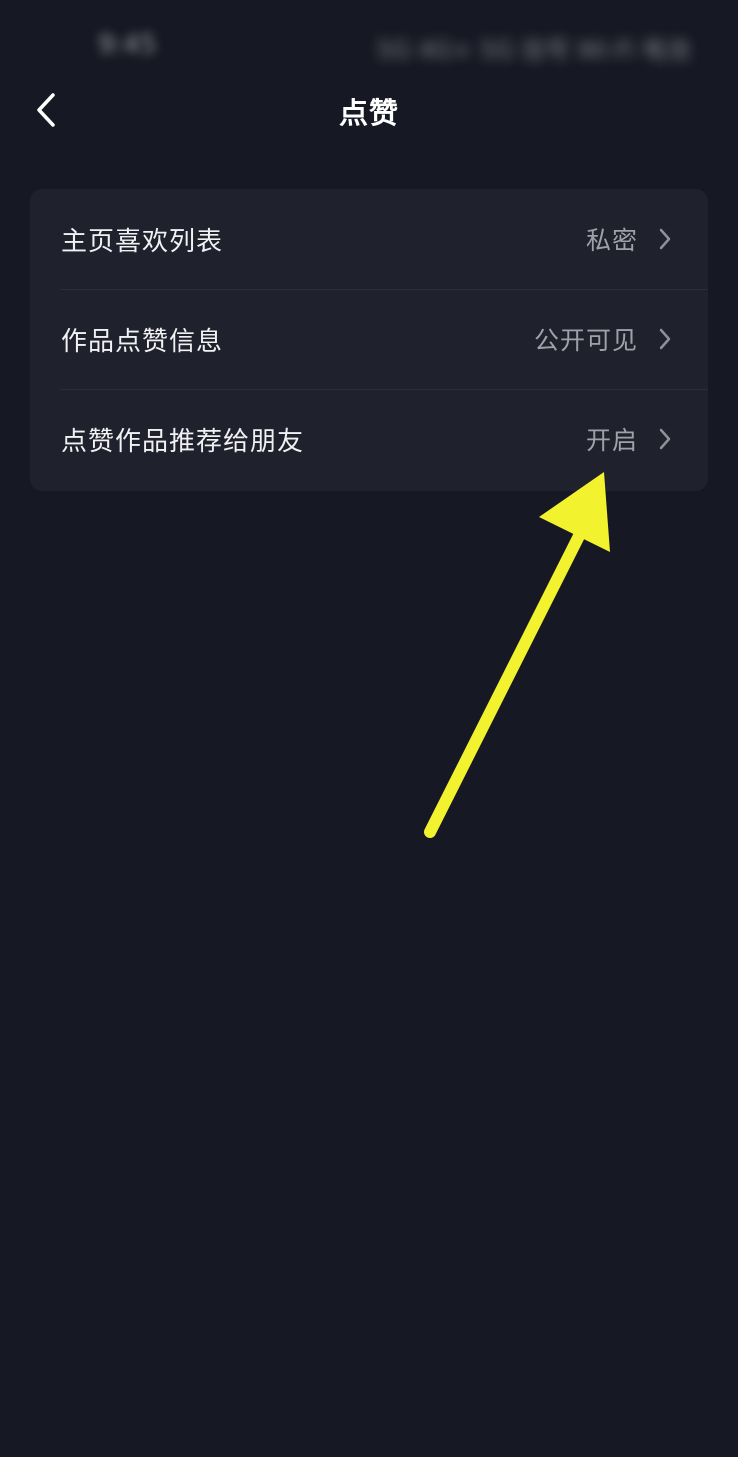  Describe the element at coordinates (368, 113) in the screenshot. I see `page-title: 点赞` at that location.